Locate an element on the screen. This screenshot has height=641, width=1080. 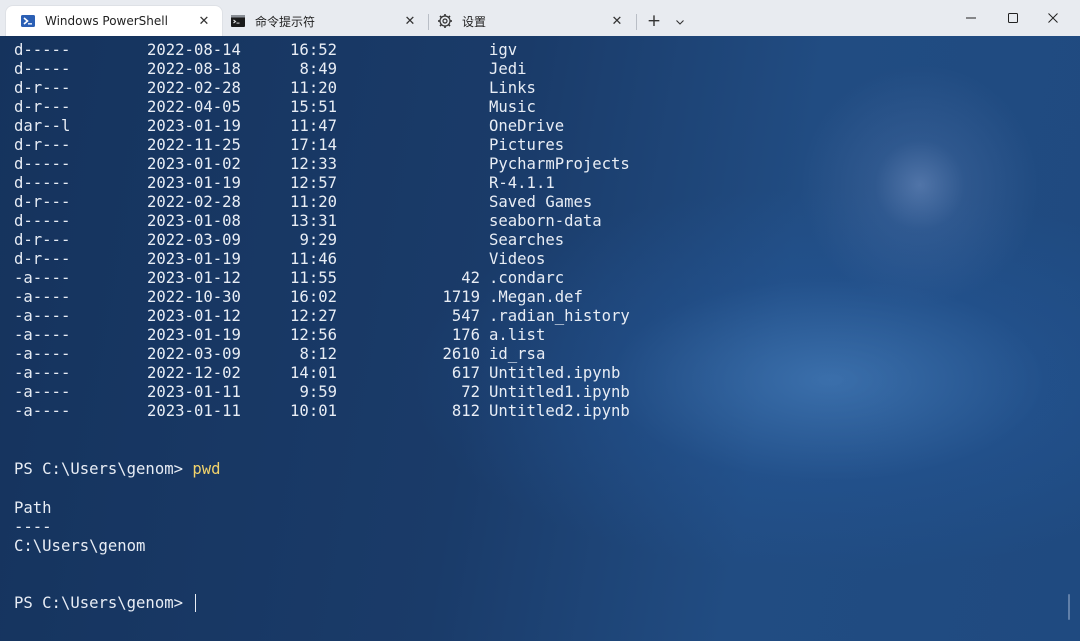
file-name: igv is located at coordinates (503, 50).